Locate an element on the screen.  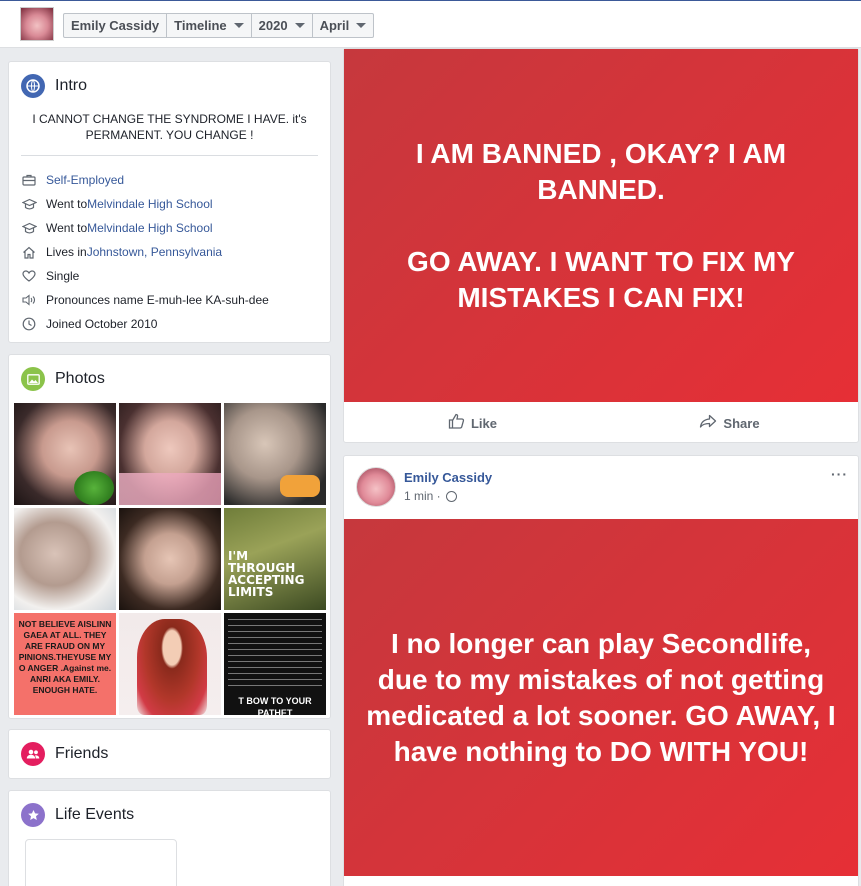
intro-header: Intro is located at coordinates (54, 86).